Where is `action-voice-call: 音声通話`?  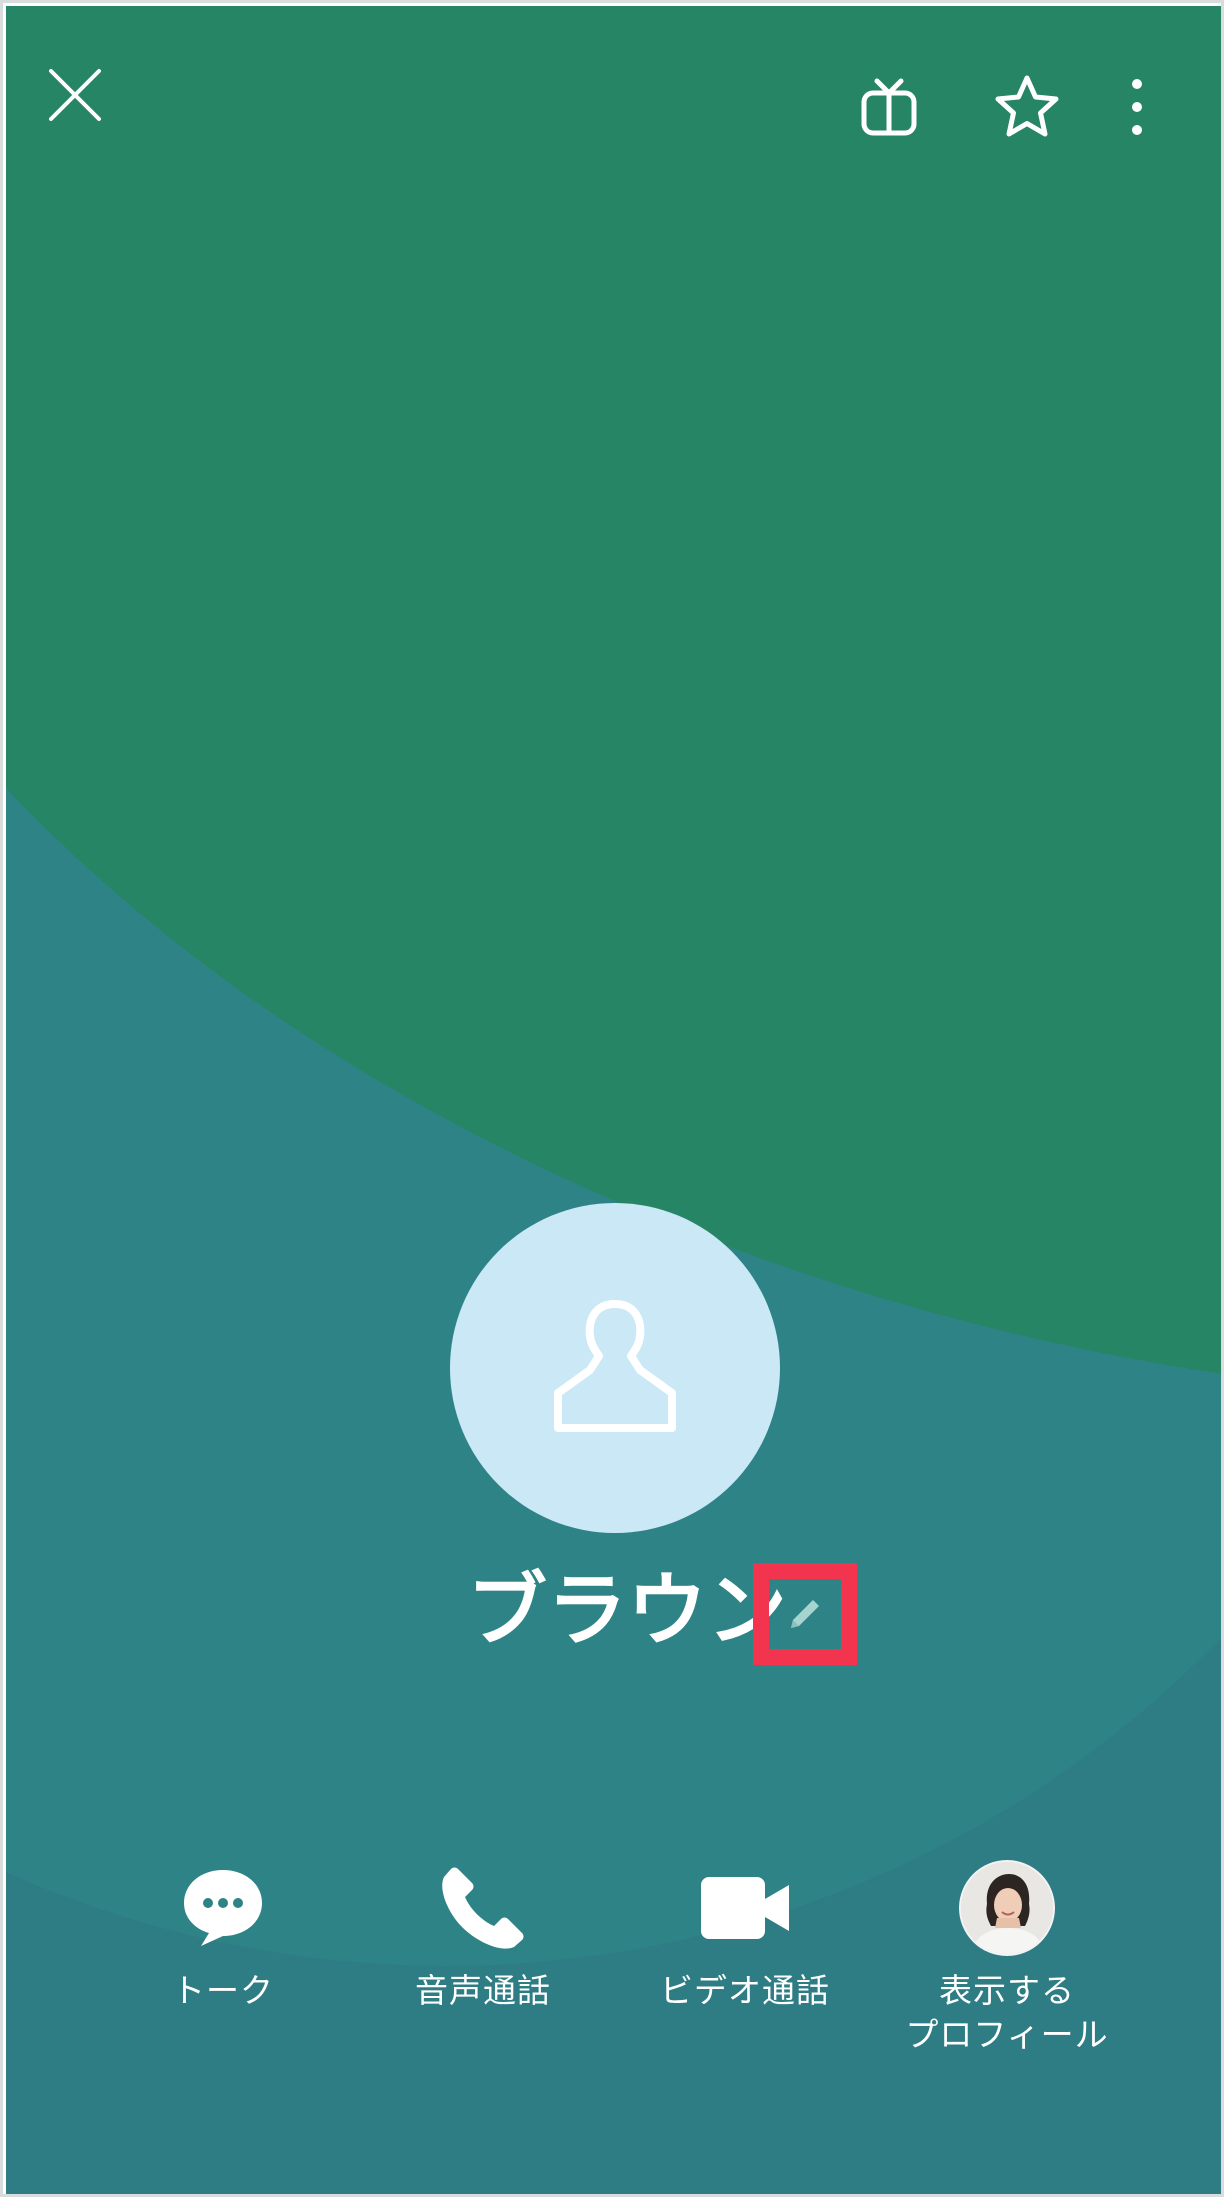 action-voice-call: 音声通話 is located at coordinates (483, 1933).